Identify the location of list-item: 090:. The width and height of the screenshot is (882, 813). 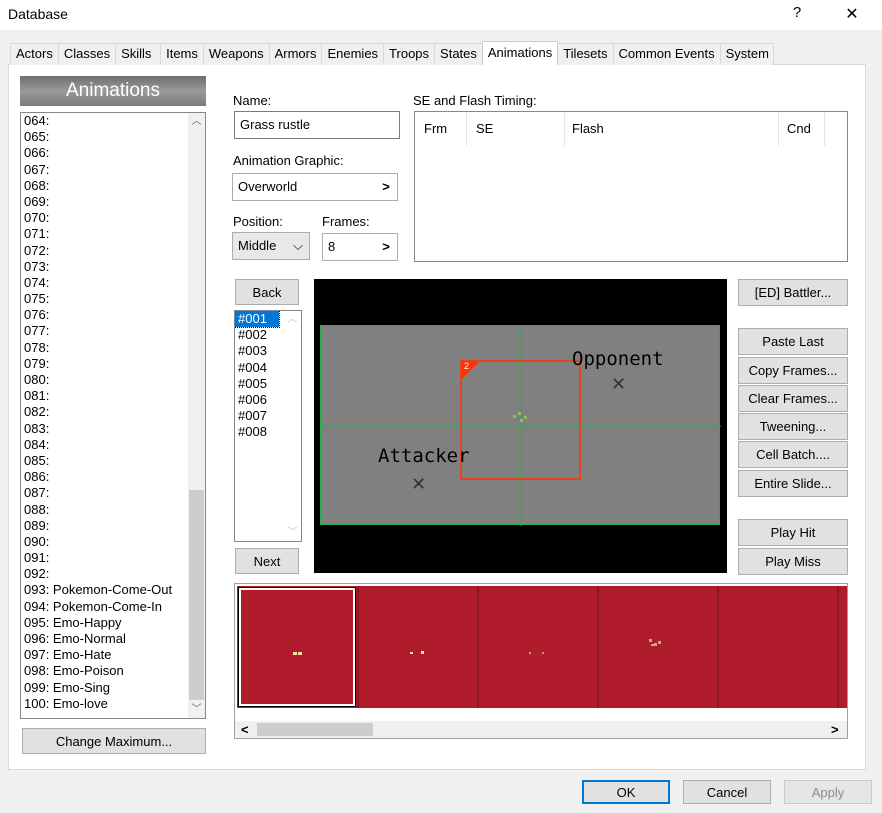
(113, 542).